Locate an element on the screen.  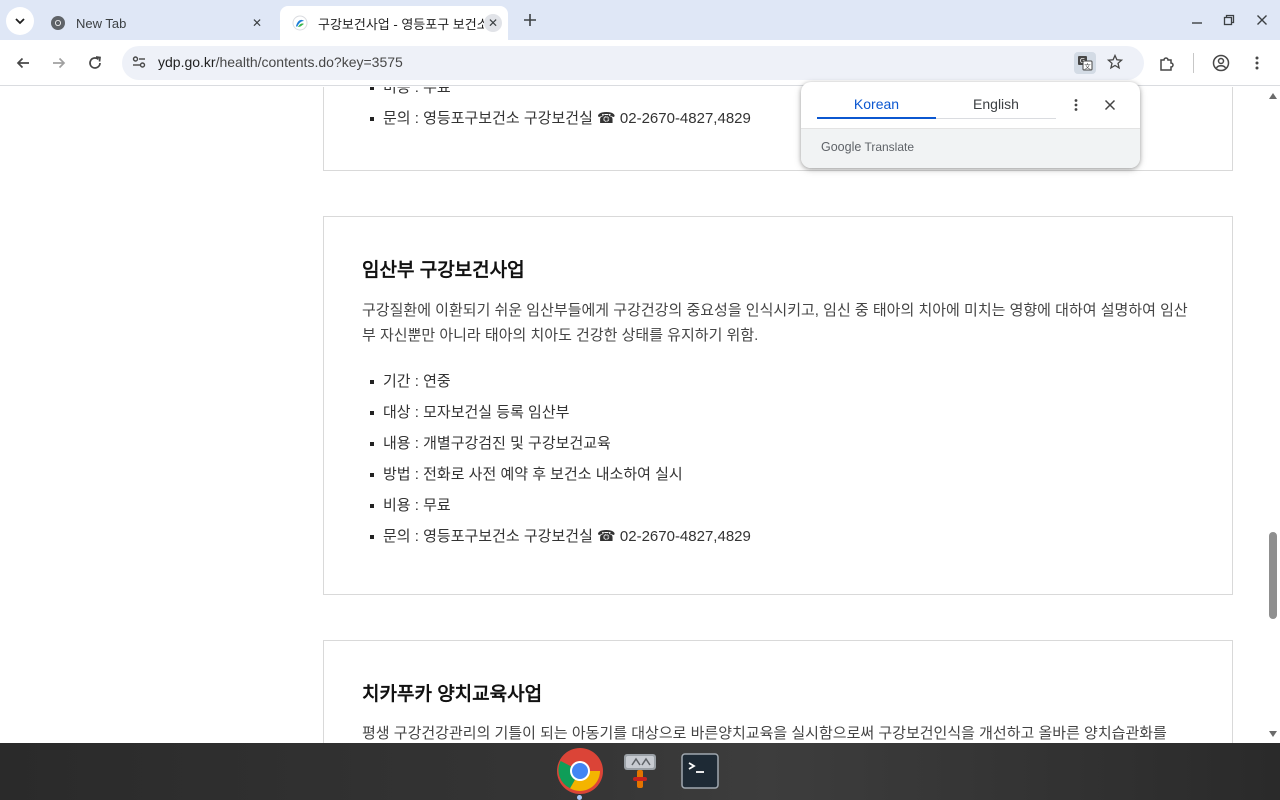
tab-title: 구강보건사업 - 영등포구 보건소 is located at coordinates (401, 24).